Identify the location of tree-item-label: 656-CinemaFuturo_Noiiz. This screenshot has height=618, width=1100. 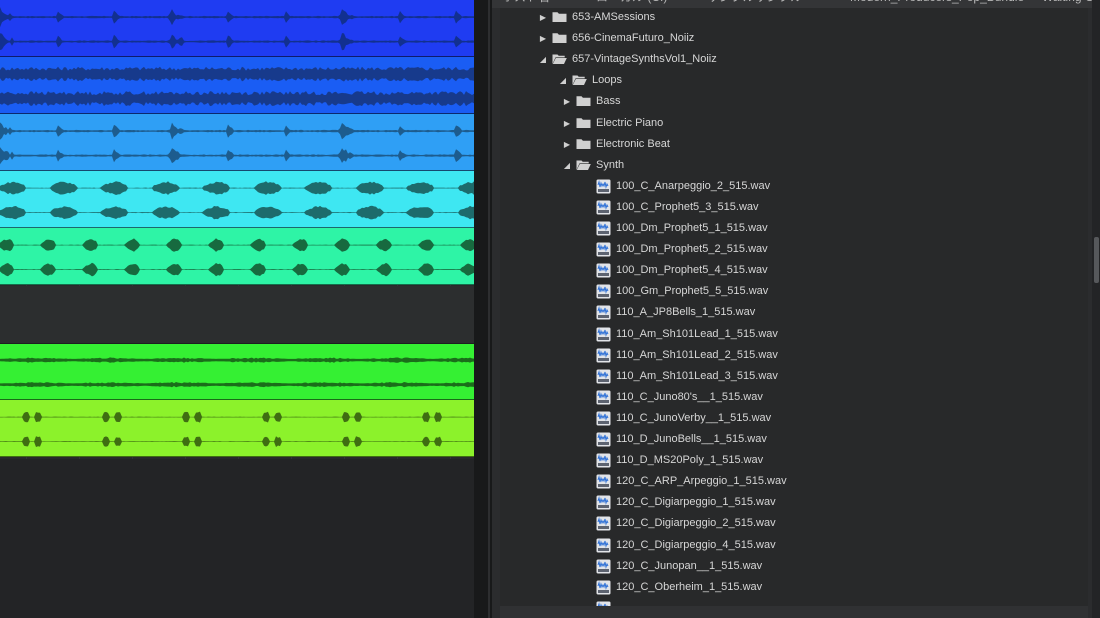
(633, 38).